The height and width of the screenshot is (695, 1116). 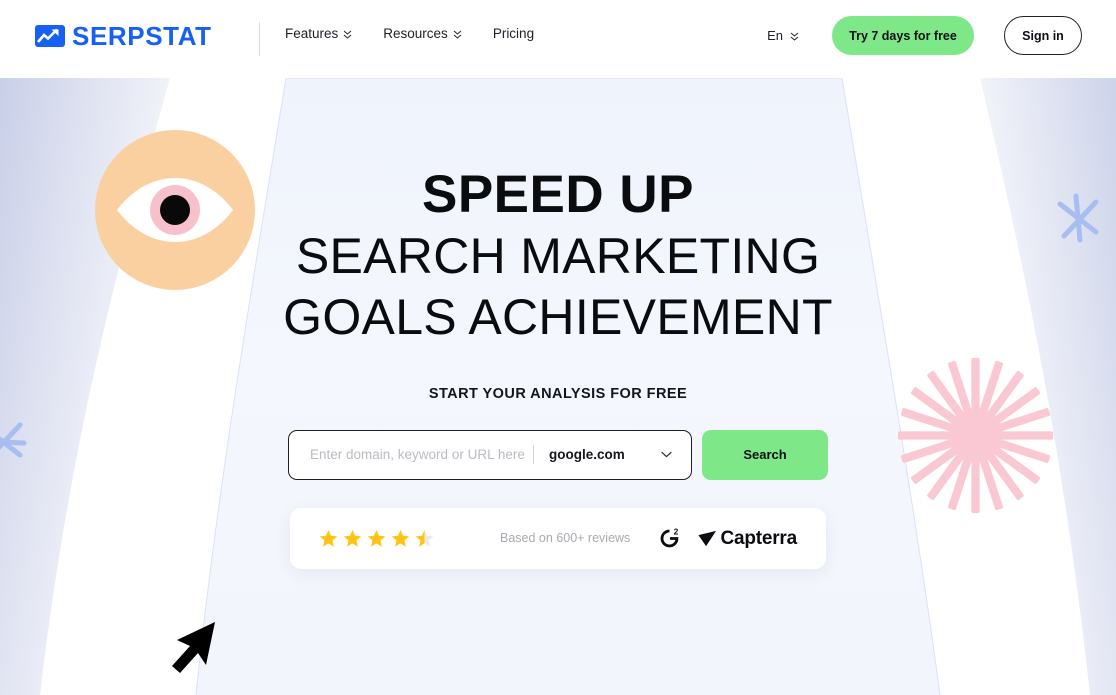 I want to click on nav-item-resources-label: Resources, so click(x=415, y=33).